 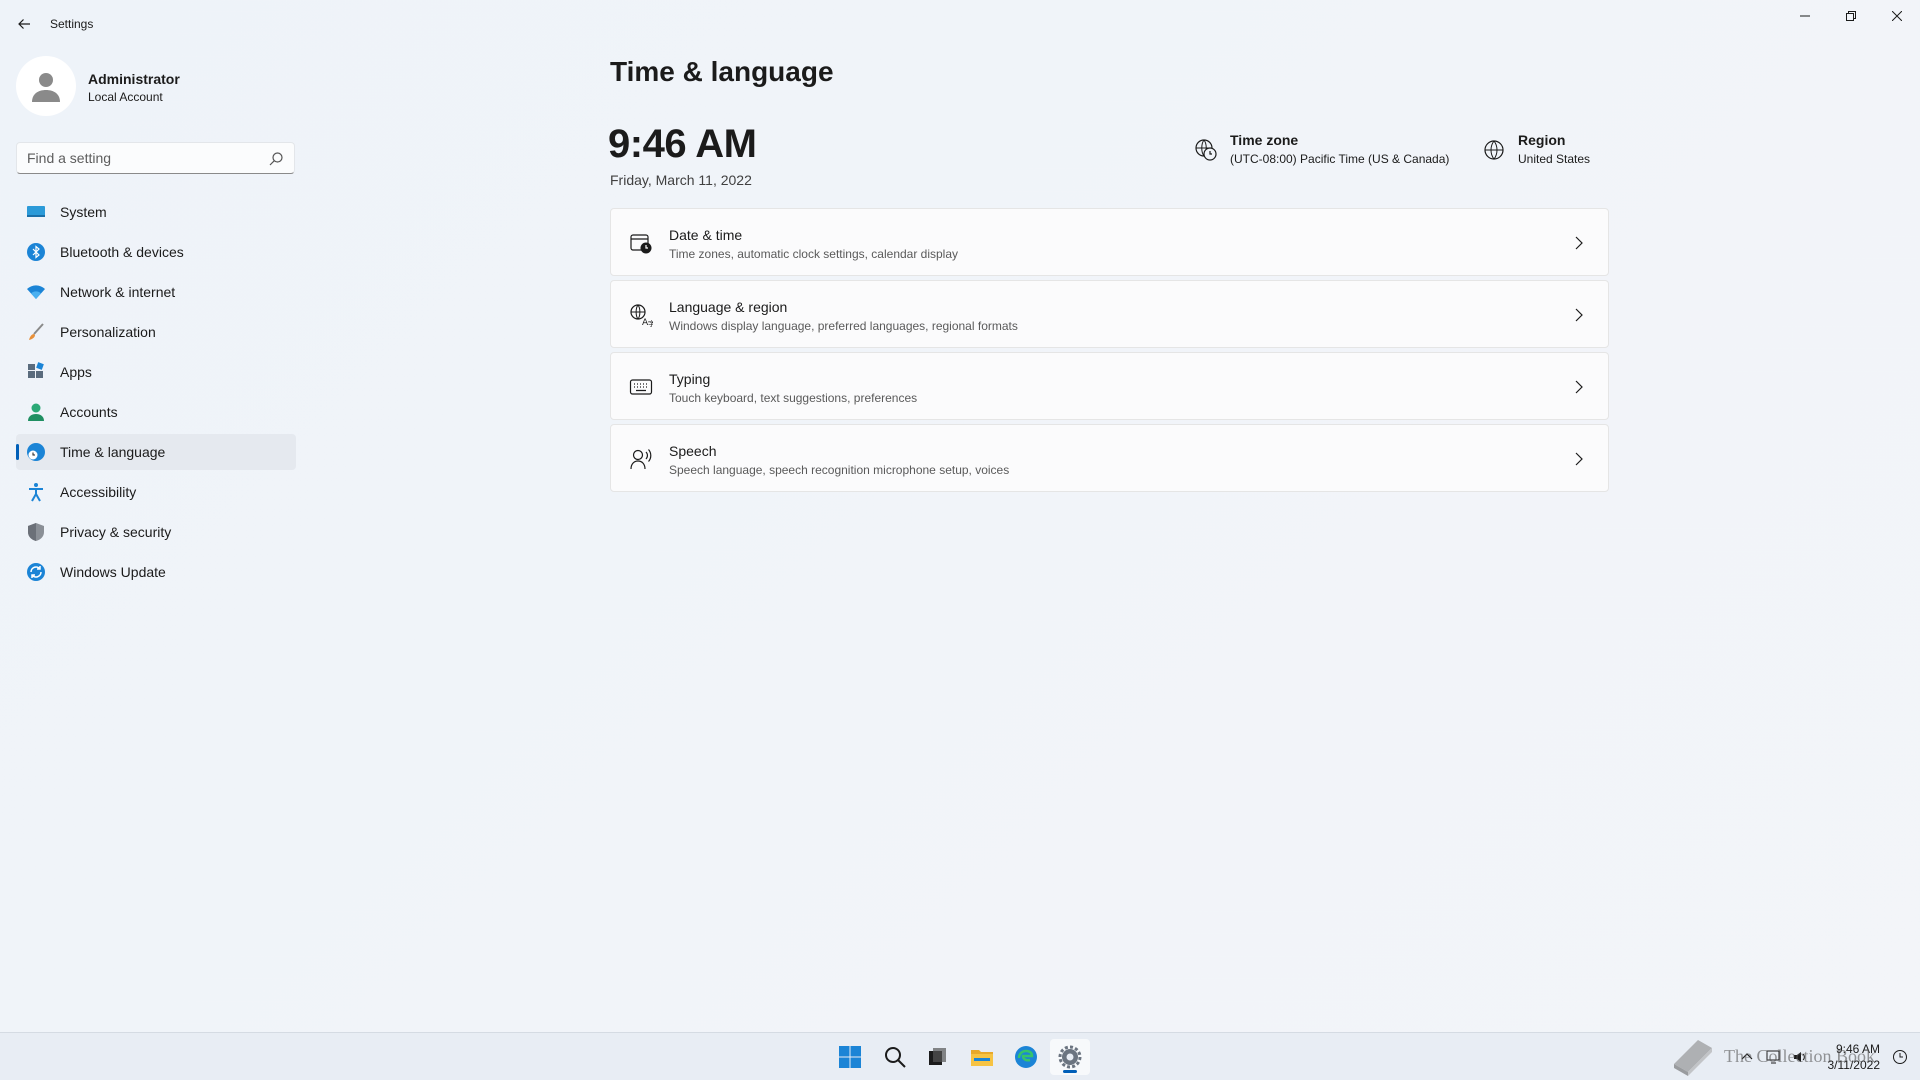 I want to click on app-title: Settings, so click(x=72, y=24).